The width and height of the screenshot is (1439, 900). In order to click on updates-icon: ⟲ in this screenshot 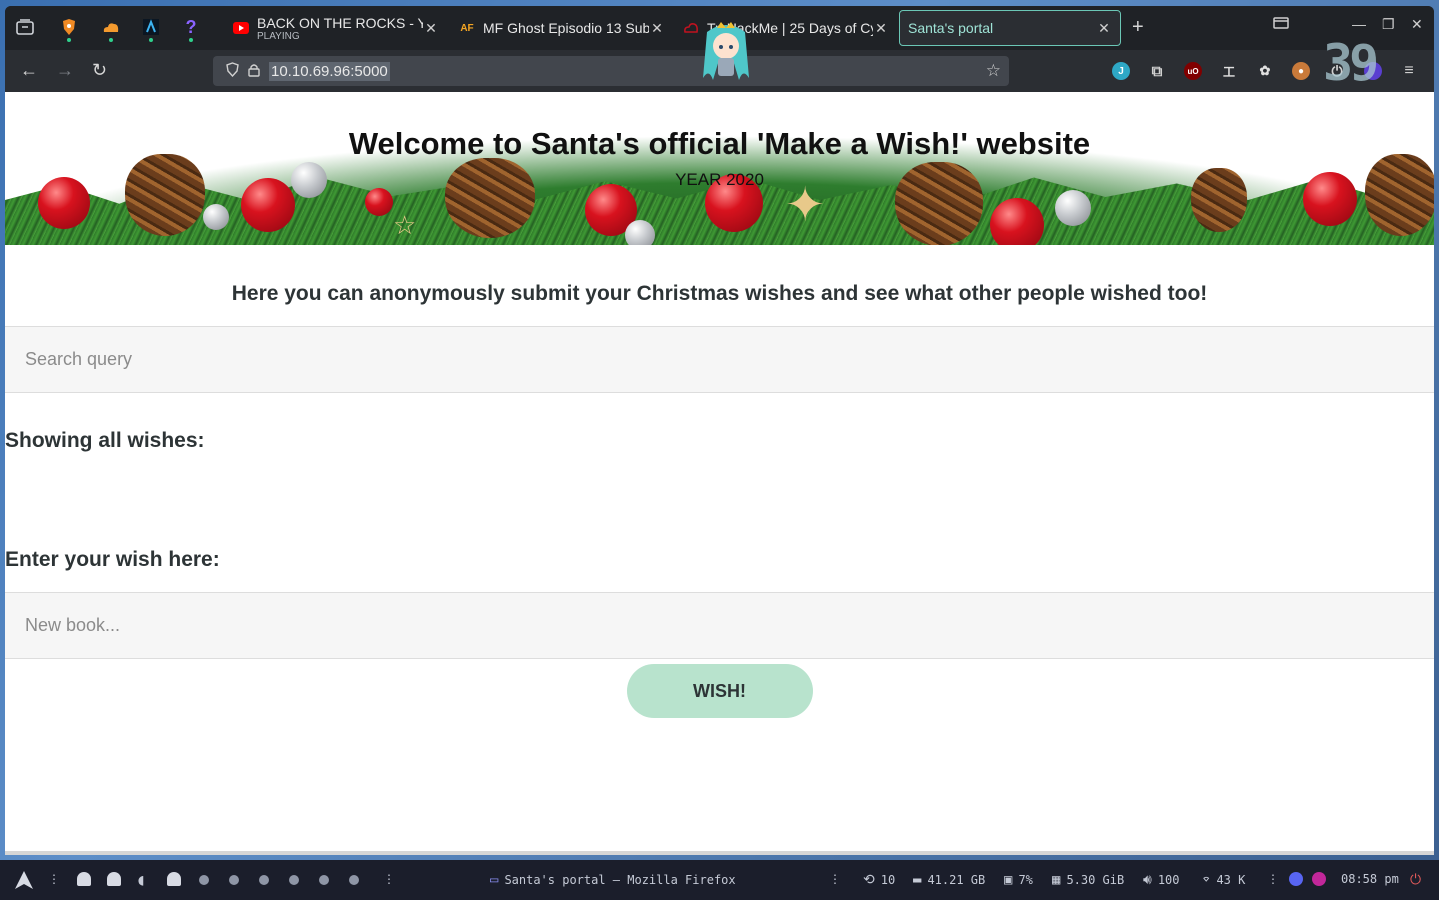, I will do `click(869, 880)`.